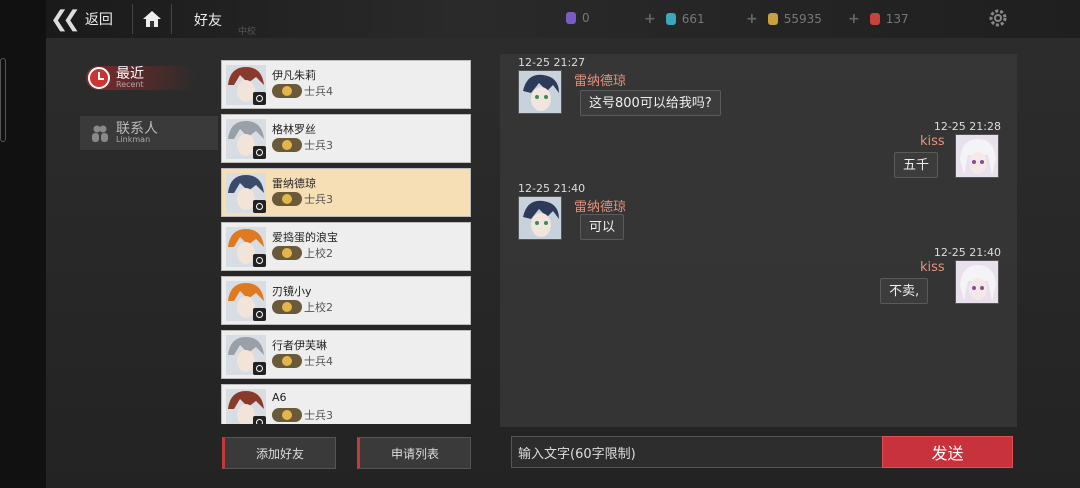  I want to click on left-edge-strip, so click(23, 244).